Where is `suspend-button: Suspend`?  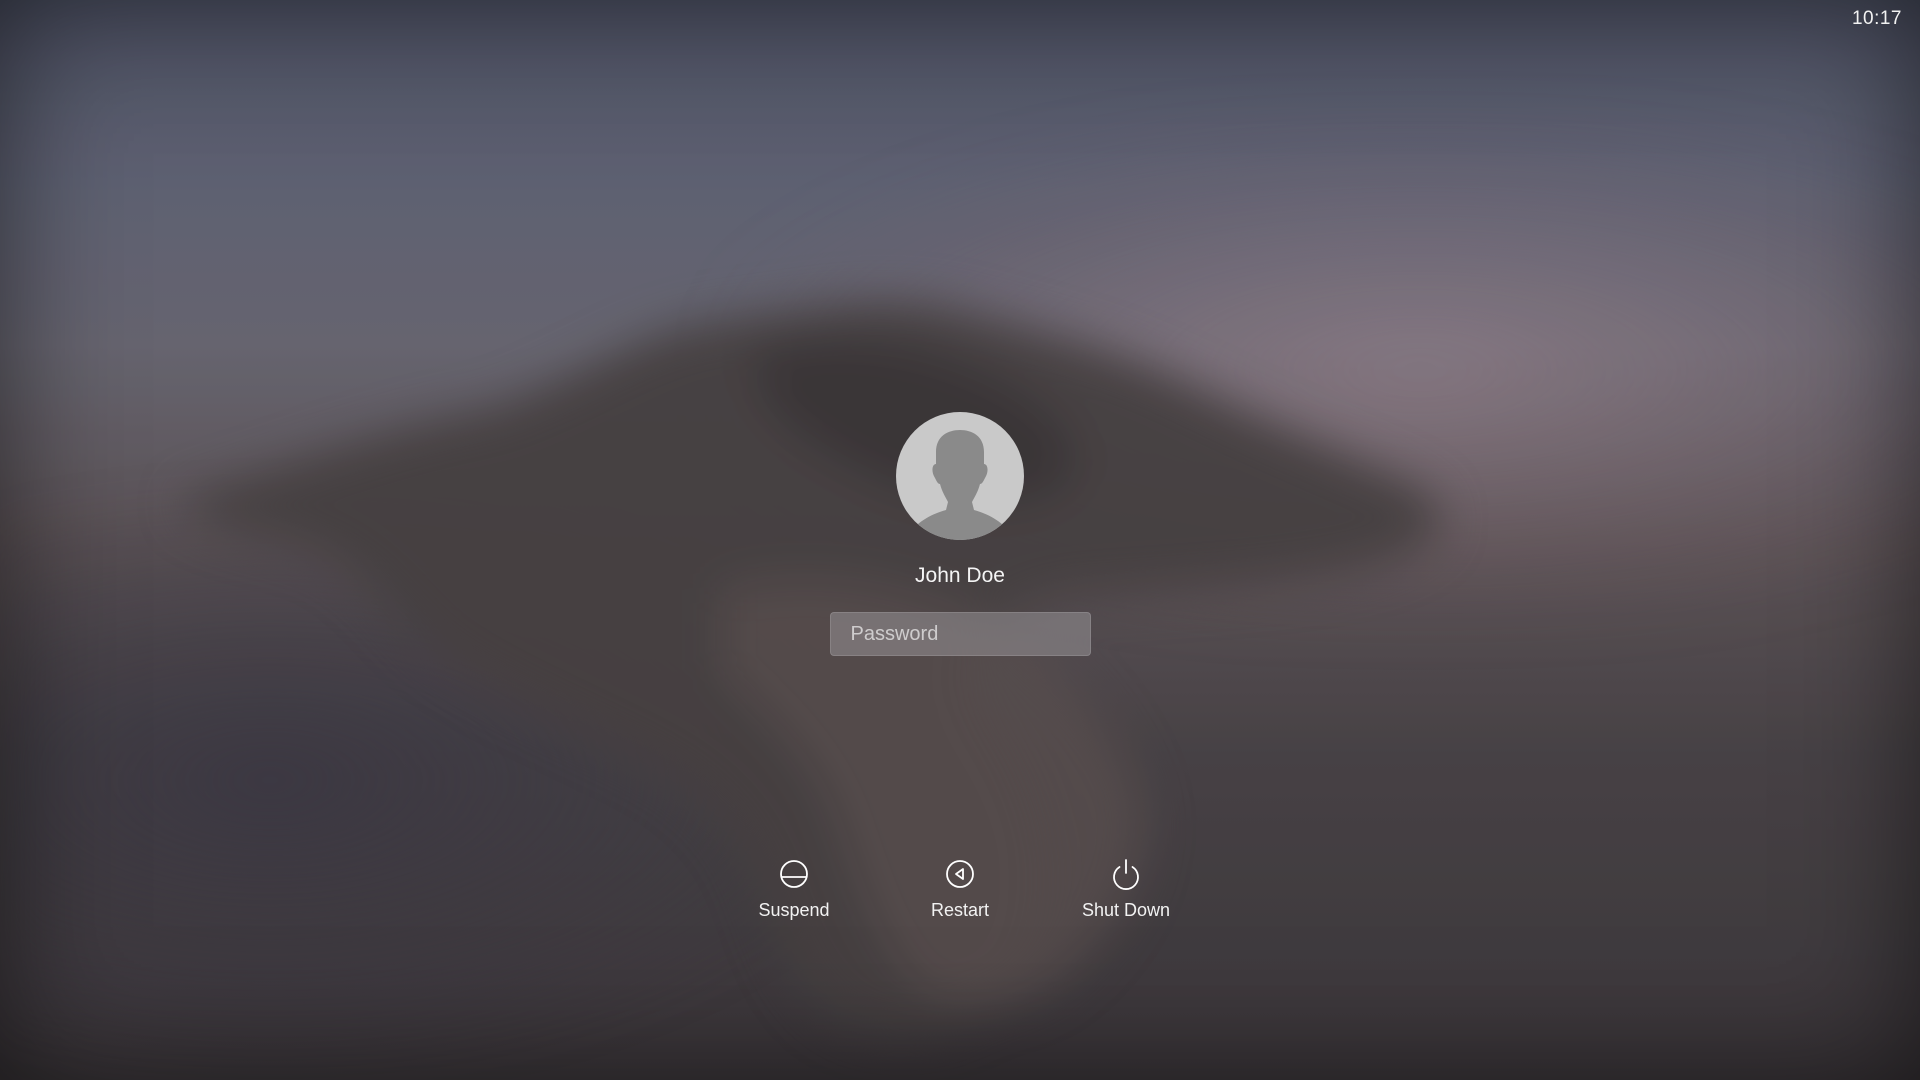 suspend-button: Suspend is located at coordinates (794, 889).